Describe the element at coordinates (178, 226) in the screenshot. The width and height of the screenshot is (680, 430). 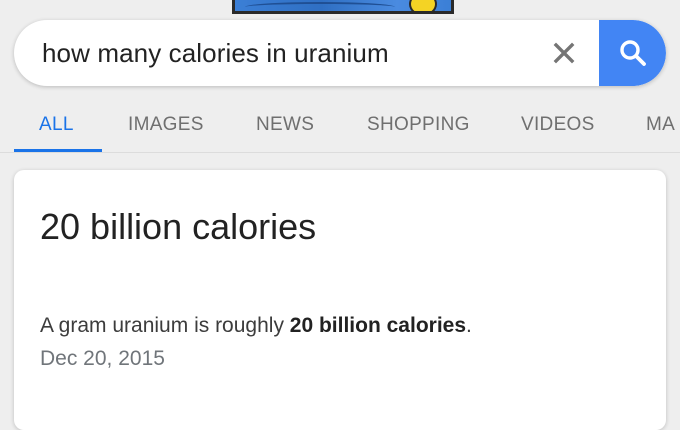
I see `answer-heading: 20 billion calories` at that location.